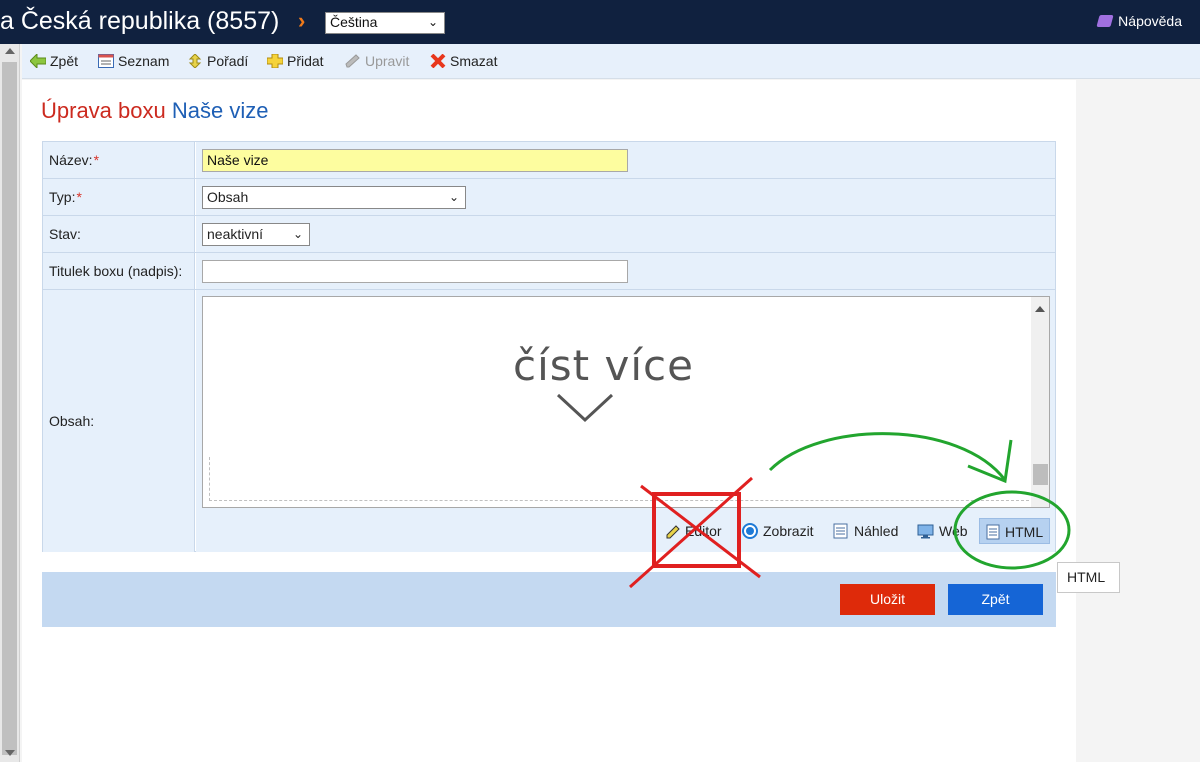 This screenshot has width=1200, height=762. What do you see at coordinates (1105, 21) in the screenshot?
I see `book-icon` at bounding box center [1105, 21].